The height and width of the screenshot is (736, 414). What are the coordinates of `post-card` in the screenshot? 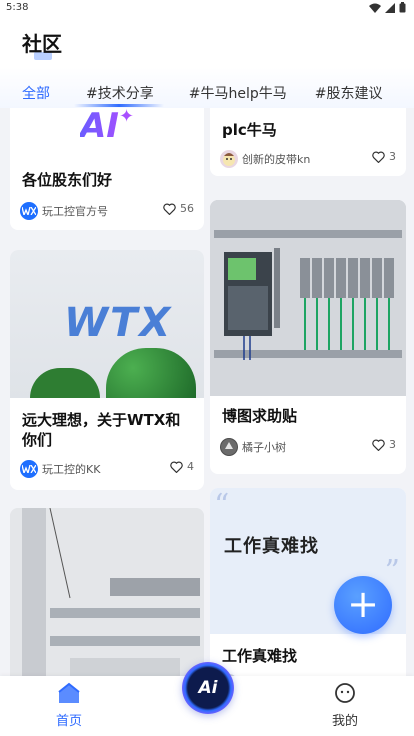 It's located at (107, 592).